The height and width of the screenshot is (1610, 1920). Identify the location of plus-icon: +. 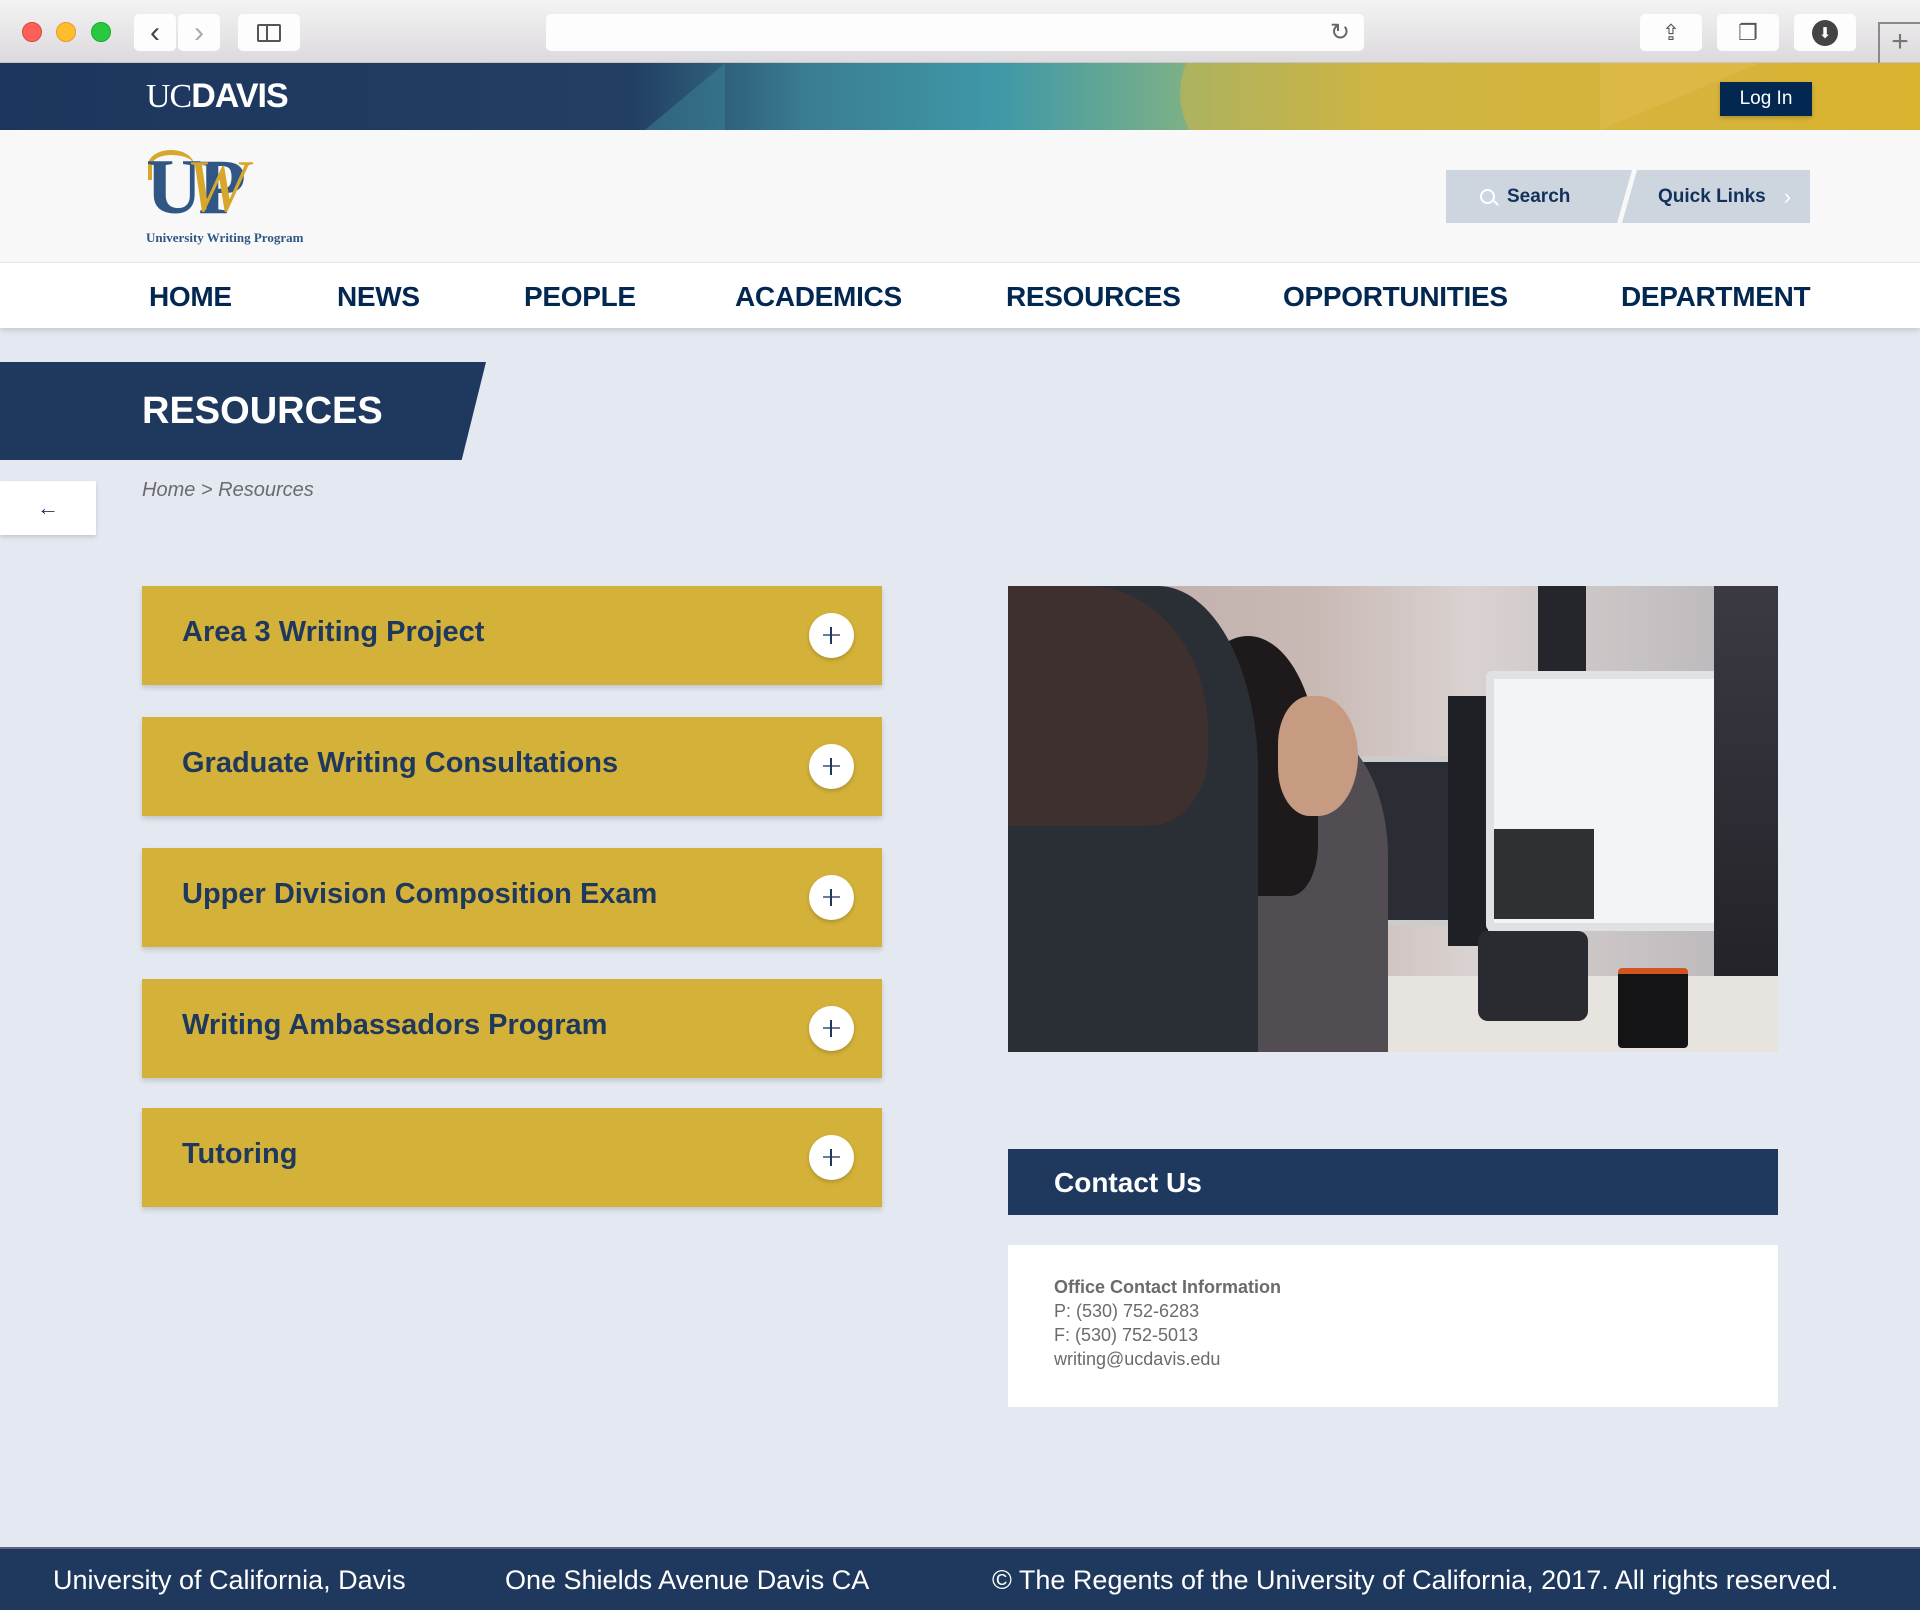
(1900, 41).